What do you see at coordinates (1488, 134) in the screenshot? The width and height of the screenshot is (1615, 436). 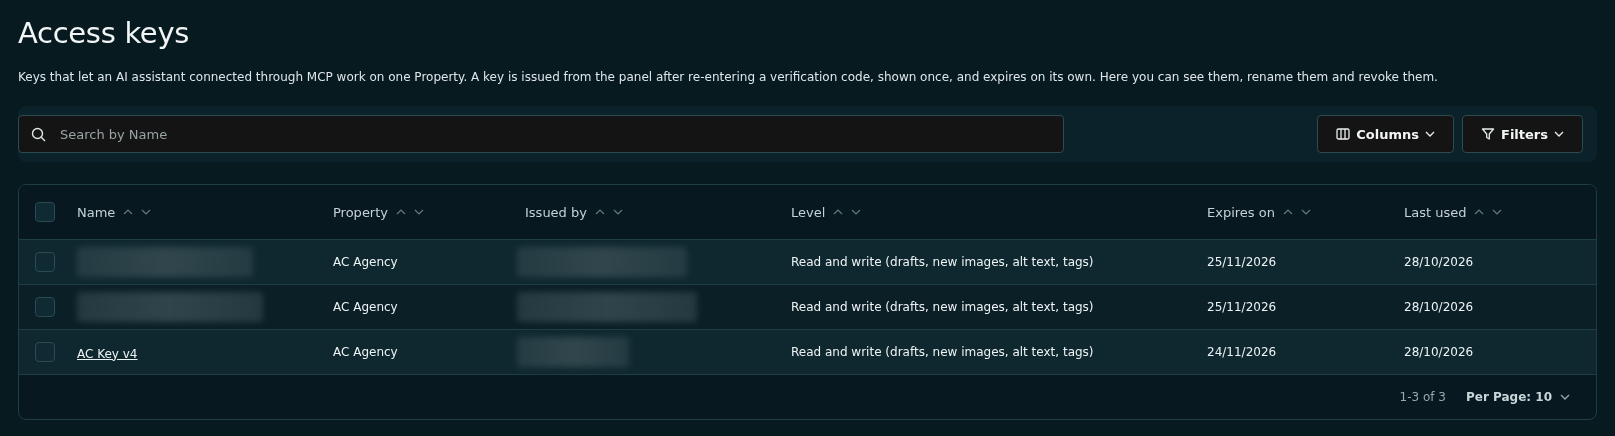 I see `filter-icon` at bounding box center [1488, 134].